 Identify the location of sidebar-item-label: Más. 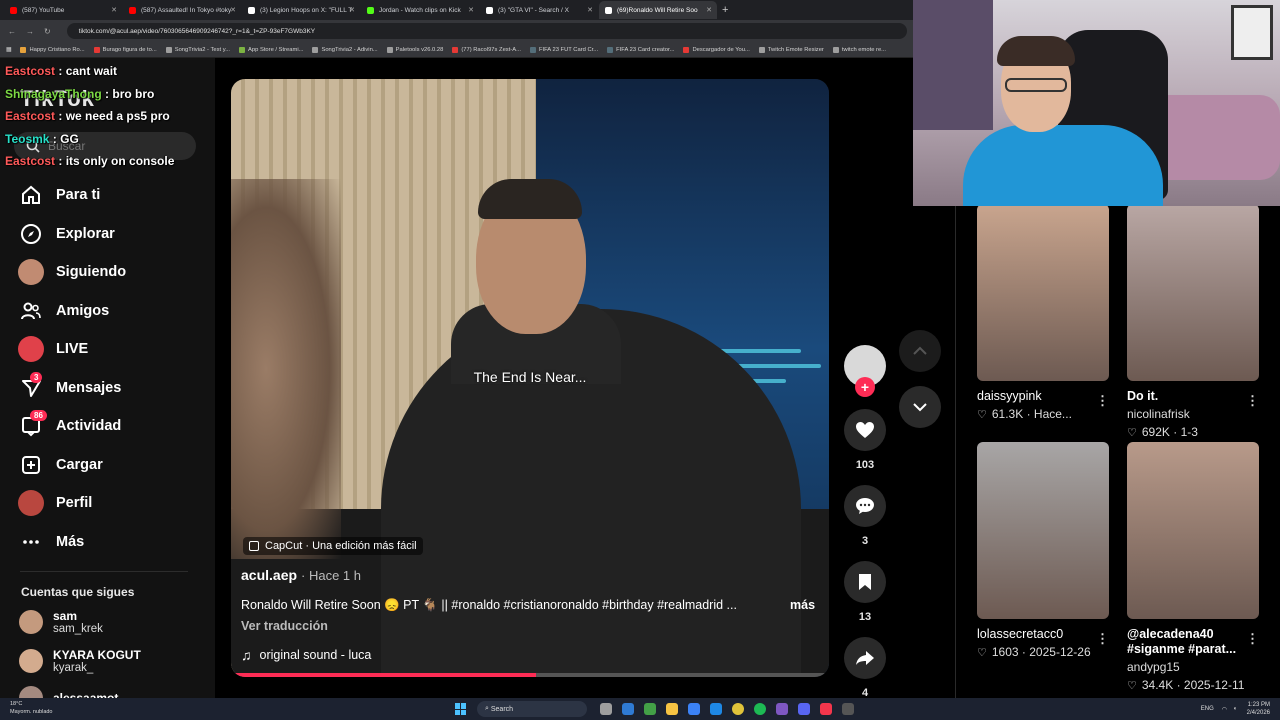
(70, 541).